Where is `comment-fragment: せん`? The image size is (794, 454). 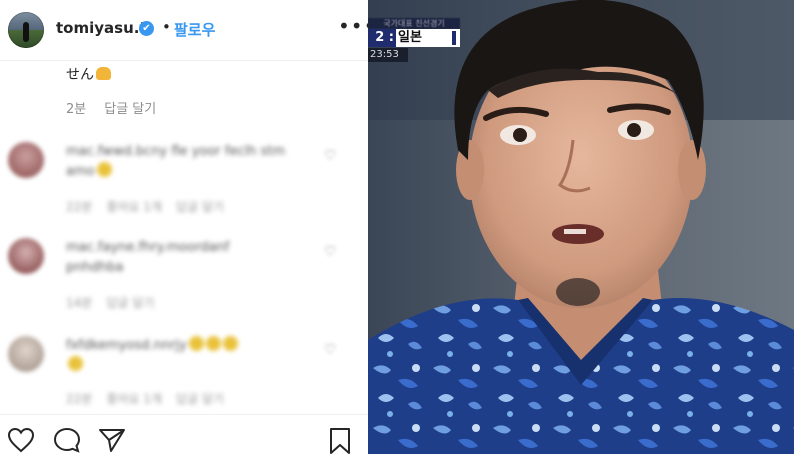
comment-fragment: せん is located at coordinates (88, 74).